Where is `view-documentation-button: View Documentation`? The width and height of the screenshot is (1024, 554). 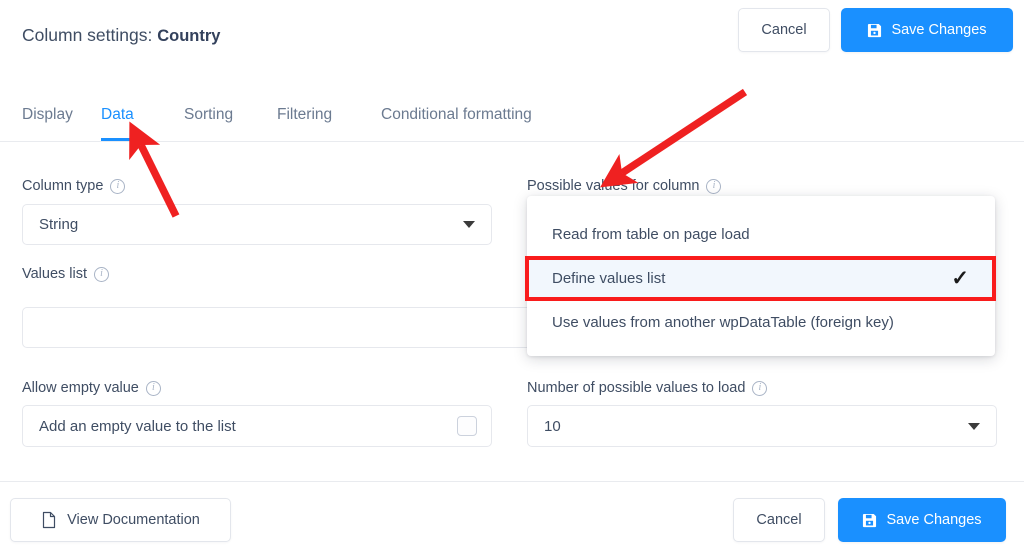
view-documentation-button: View Documentation is located at coordinates (120, 520).